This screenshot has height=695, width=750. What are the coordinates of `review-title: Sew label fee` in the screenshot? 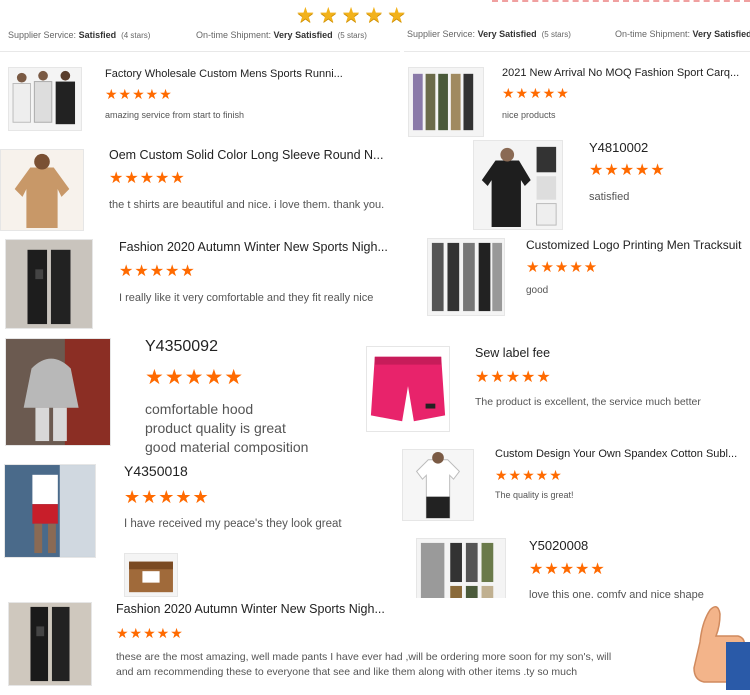 It's located at (610, 353).